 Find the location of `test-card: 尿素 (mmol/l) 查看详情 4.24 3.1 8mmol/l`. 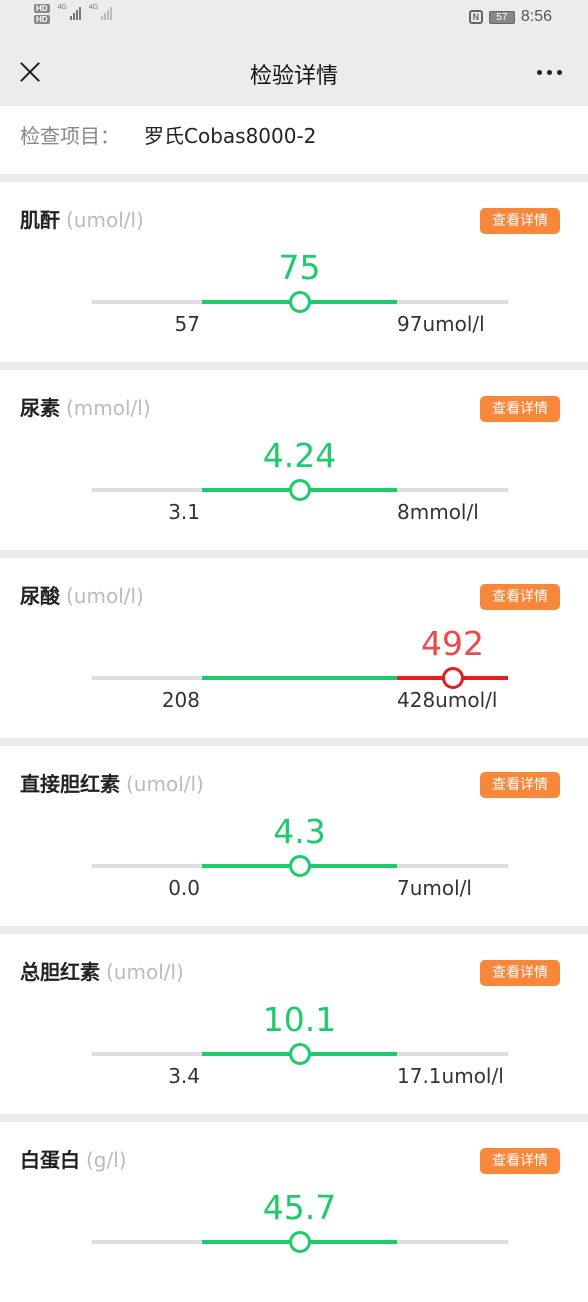

test-card: 尿素 (mmol/l) 查看详情 4.24 3.1 8mmol/l is located at coordinates (294, 460).